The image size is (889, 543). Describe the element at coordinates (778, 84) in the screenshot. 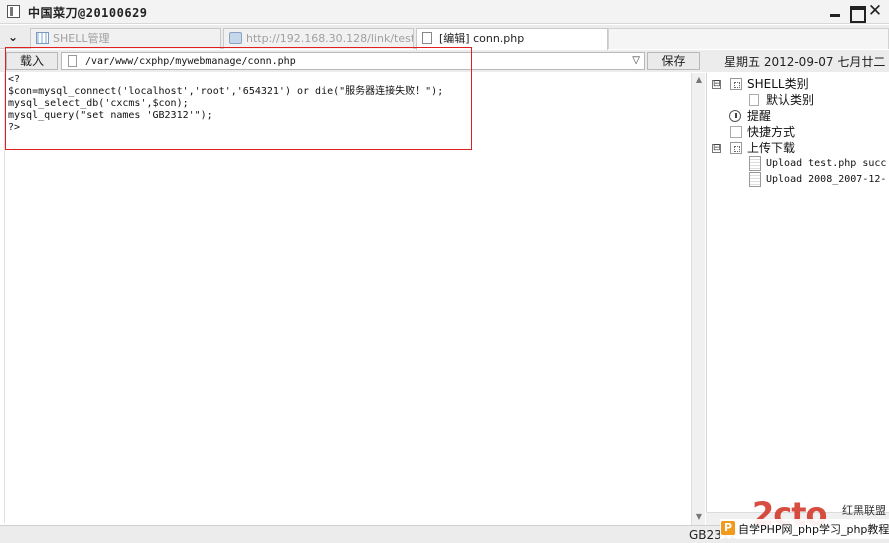

I see `tree-item-label: SHELL类别` at that location.